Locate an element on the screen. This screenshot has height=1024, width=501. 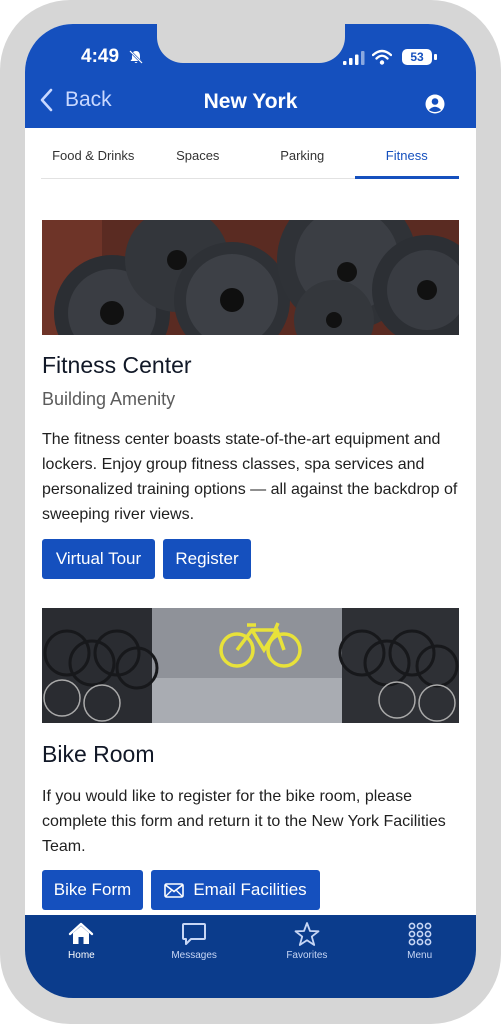
tab-food-drinks: Food & Drinks is located at coordinates (93, 153).